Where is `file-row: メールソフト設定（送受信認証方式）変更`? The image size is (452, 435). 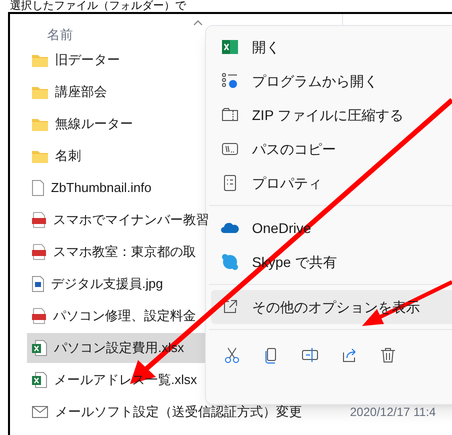
file-row: メールソフト設定（送受信認証方式）変更 is located at coordinates (166, 412).